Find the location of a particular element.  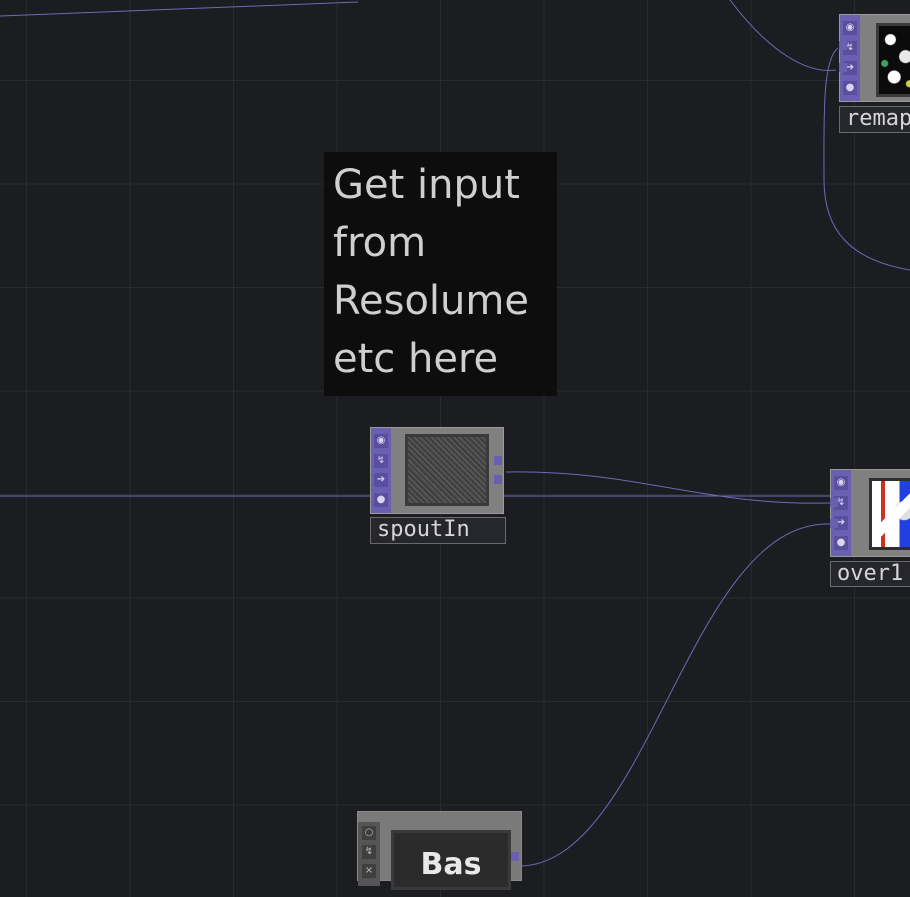

wire-top is located at coordinates (783, 35).